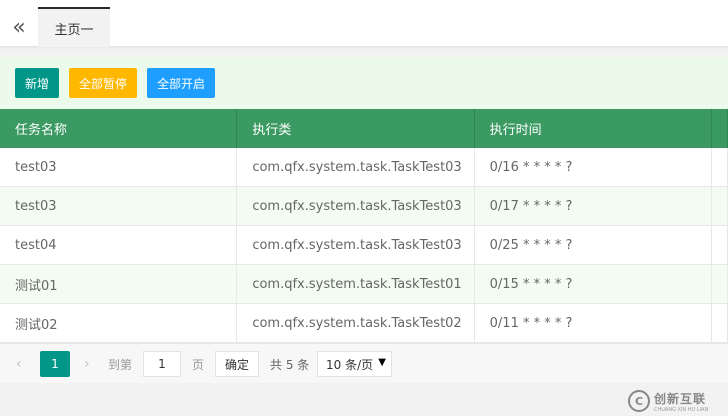 This screenshot has width=728, height=416. I want to click on collapse-icon: «, so click(19, 27).